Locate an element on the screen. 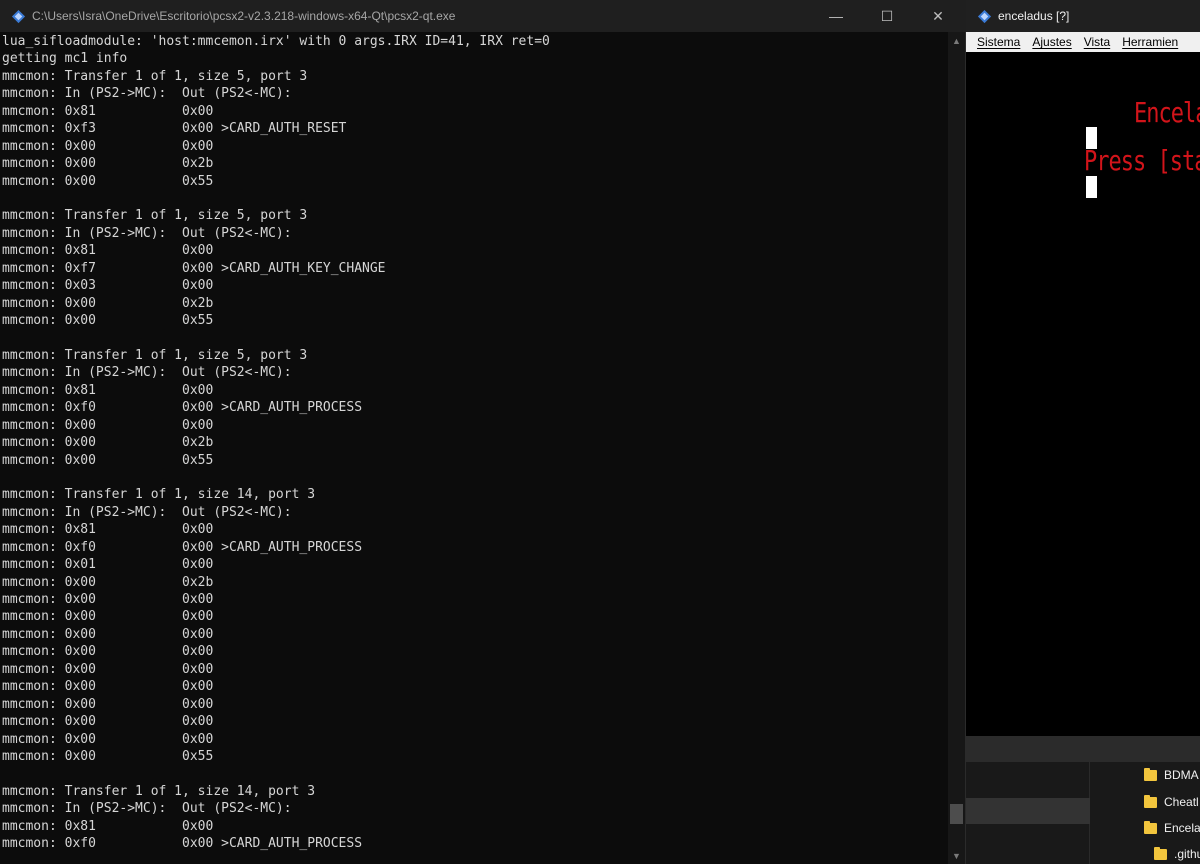 This screenshot has height=864, width=1200. folder-item: BDMA is located at coordinates (1171, 775).